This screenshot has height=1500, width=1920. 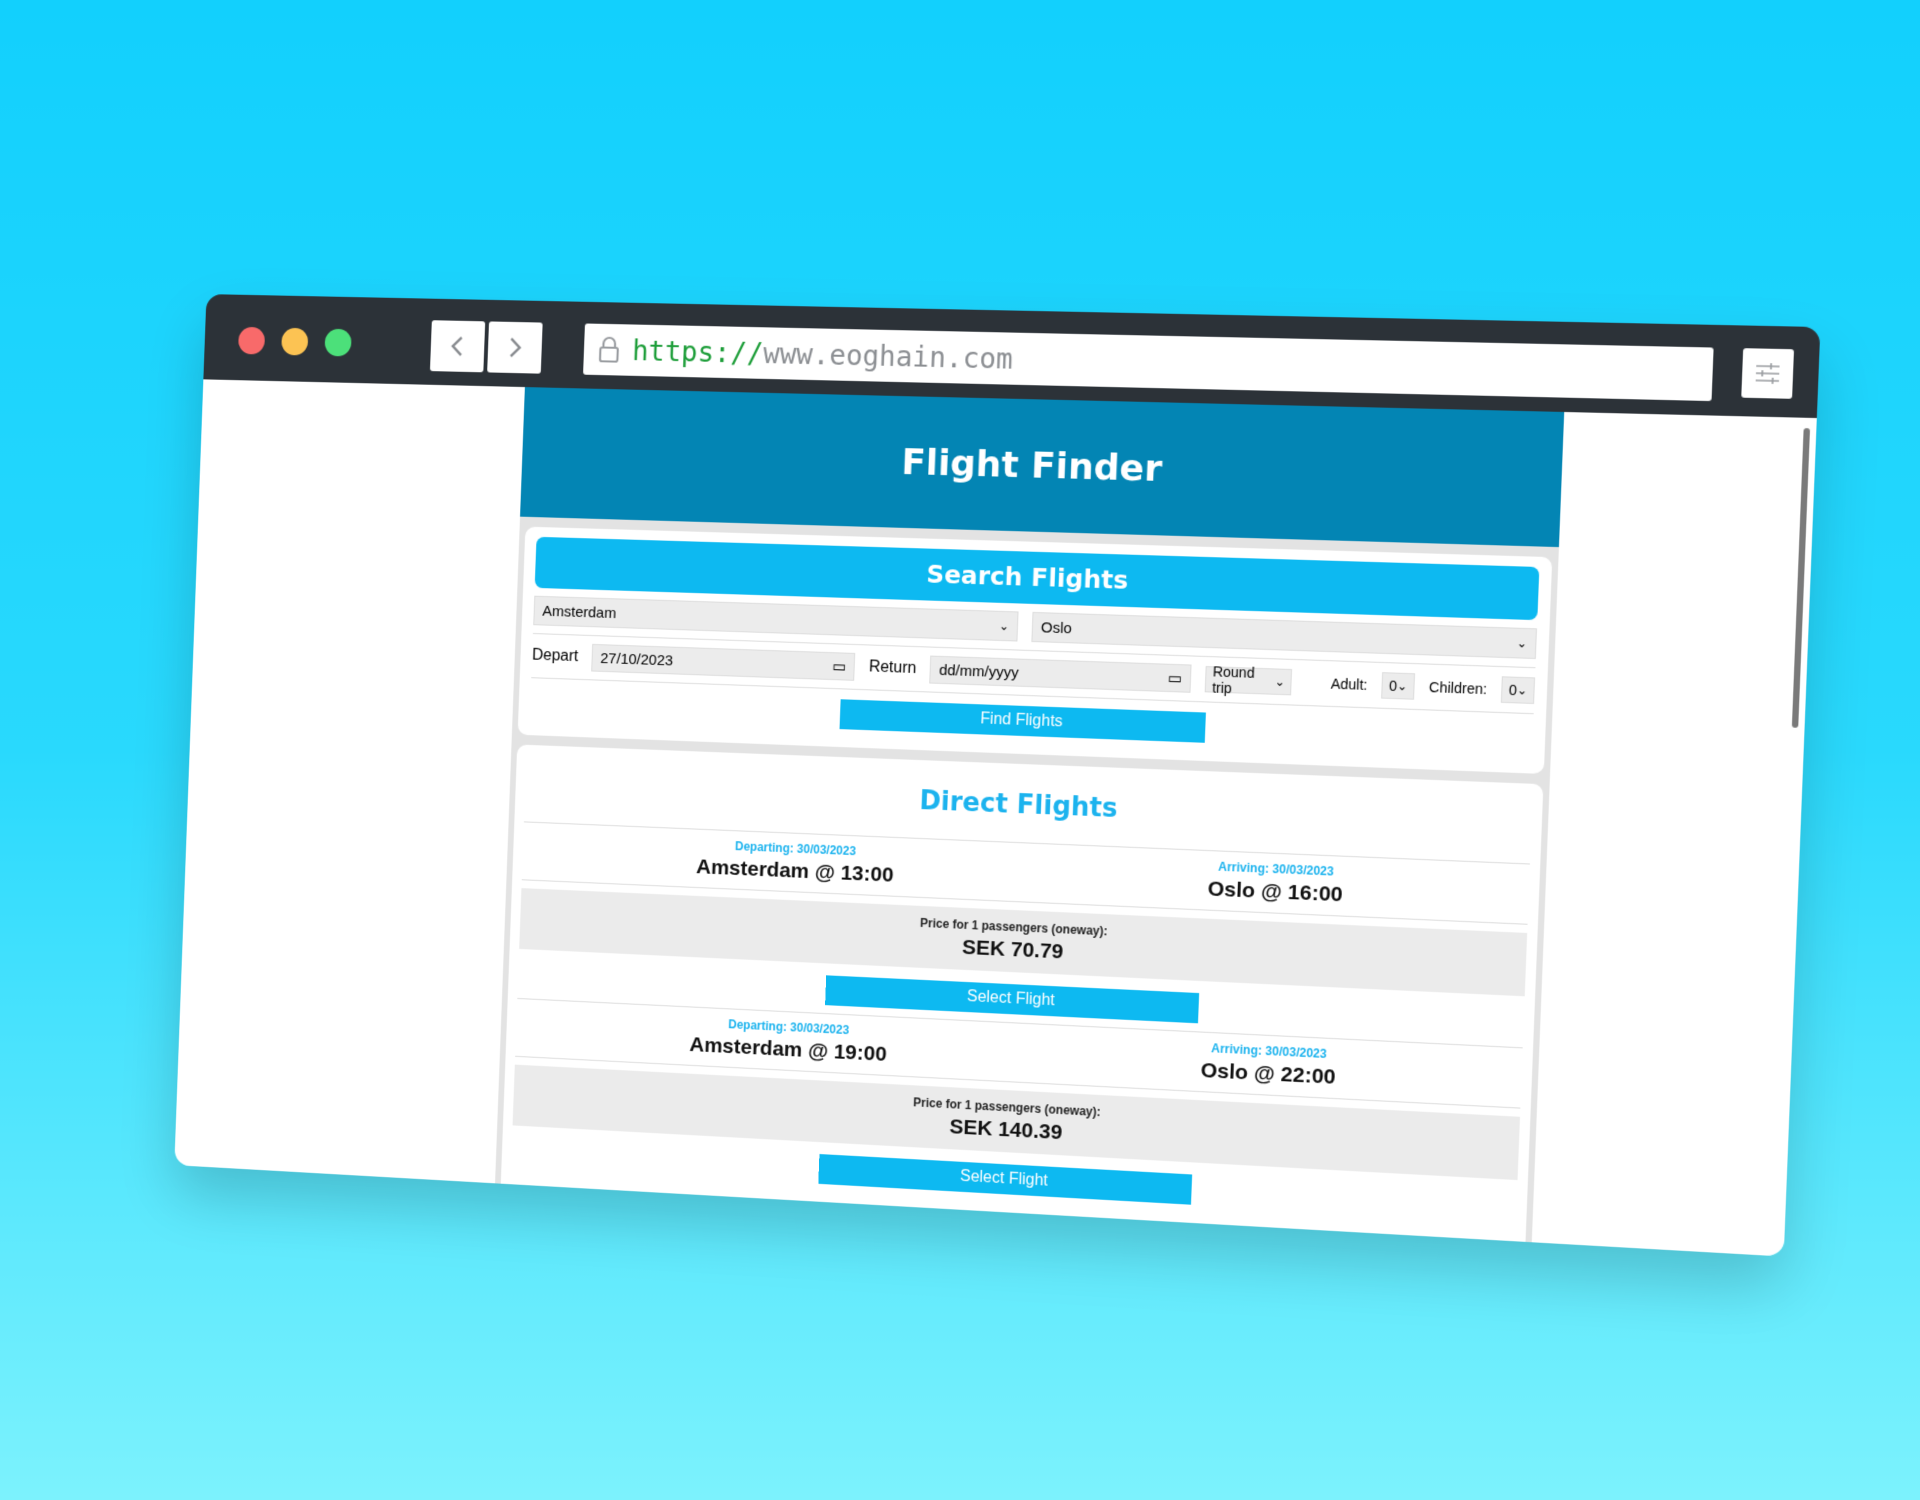 I want to click on departure-info: Departing: 30/03/2023 Amsterdam @ 19:00, so click(x=788, y=1041).